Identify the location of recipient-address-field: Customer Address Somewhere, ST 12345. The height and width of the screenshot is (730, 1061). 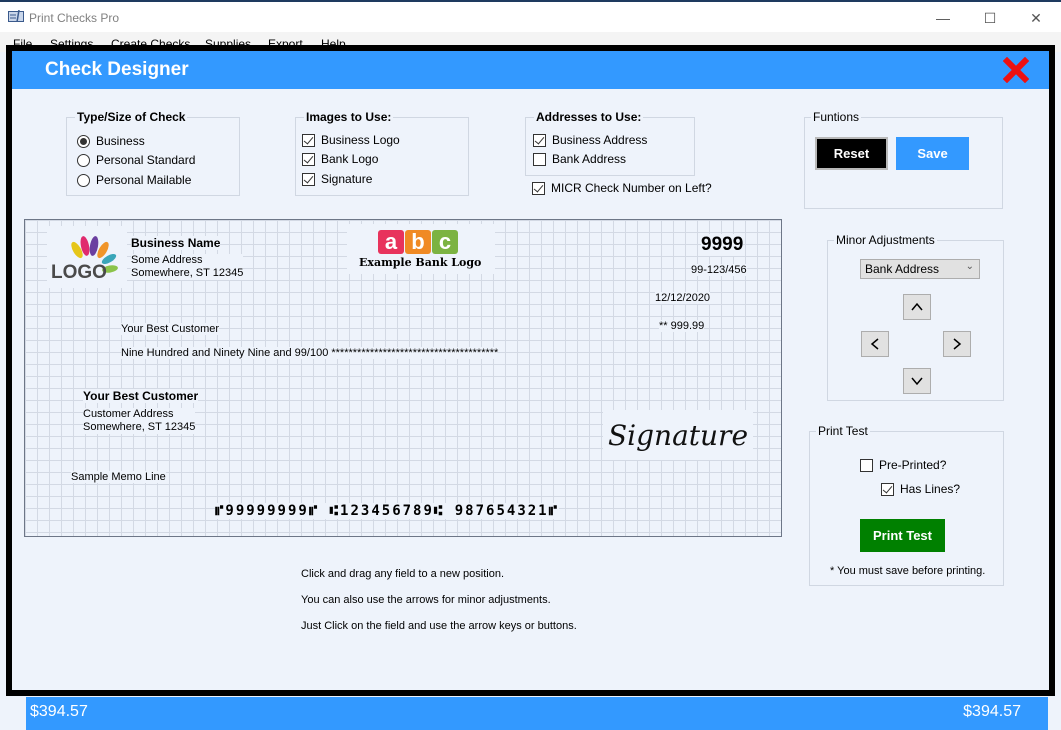
(139, 421).